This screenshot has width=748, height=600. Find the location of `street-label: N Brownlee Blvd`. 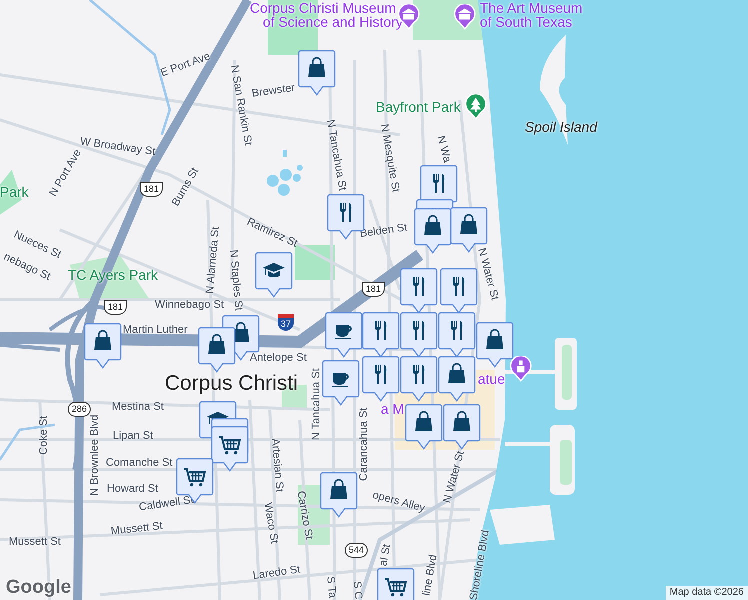

street-label: N Brownlee Blvd is located at coordinates (96, 455).